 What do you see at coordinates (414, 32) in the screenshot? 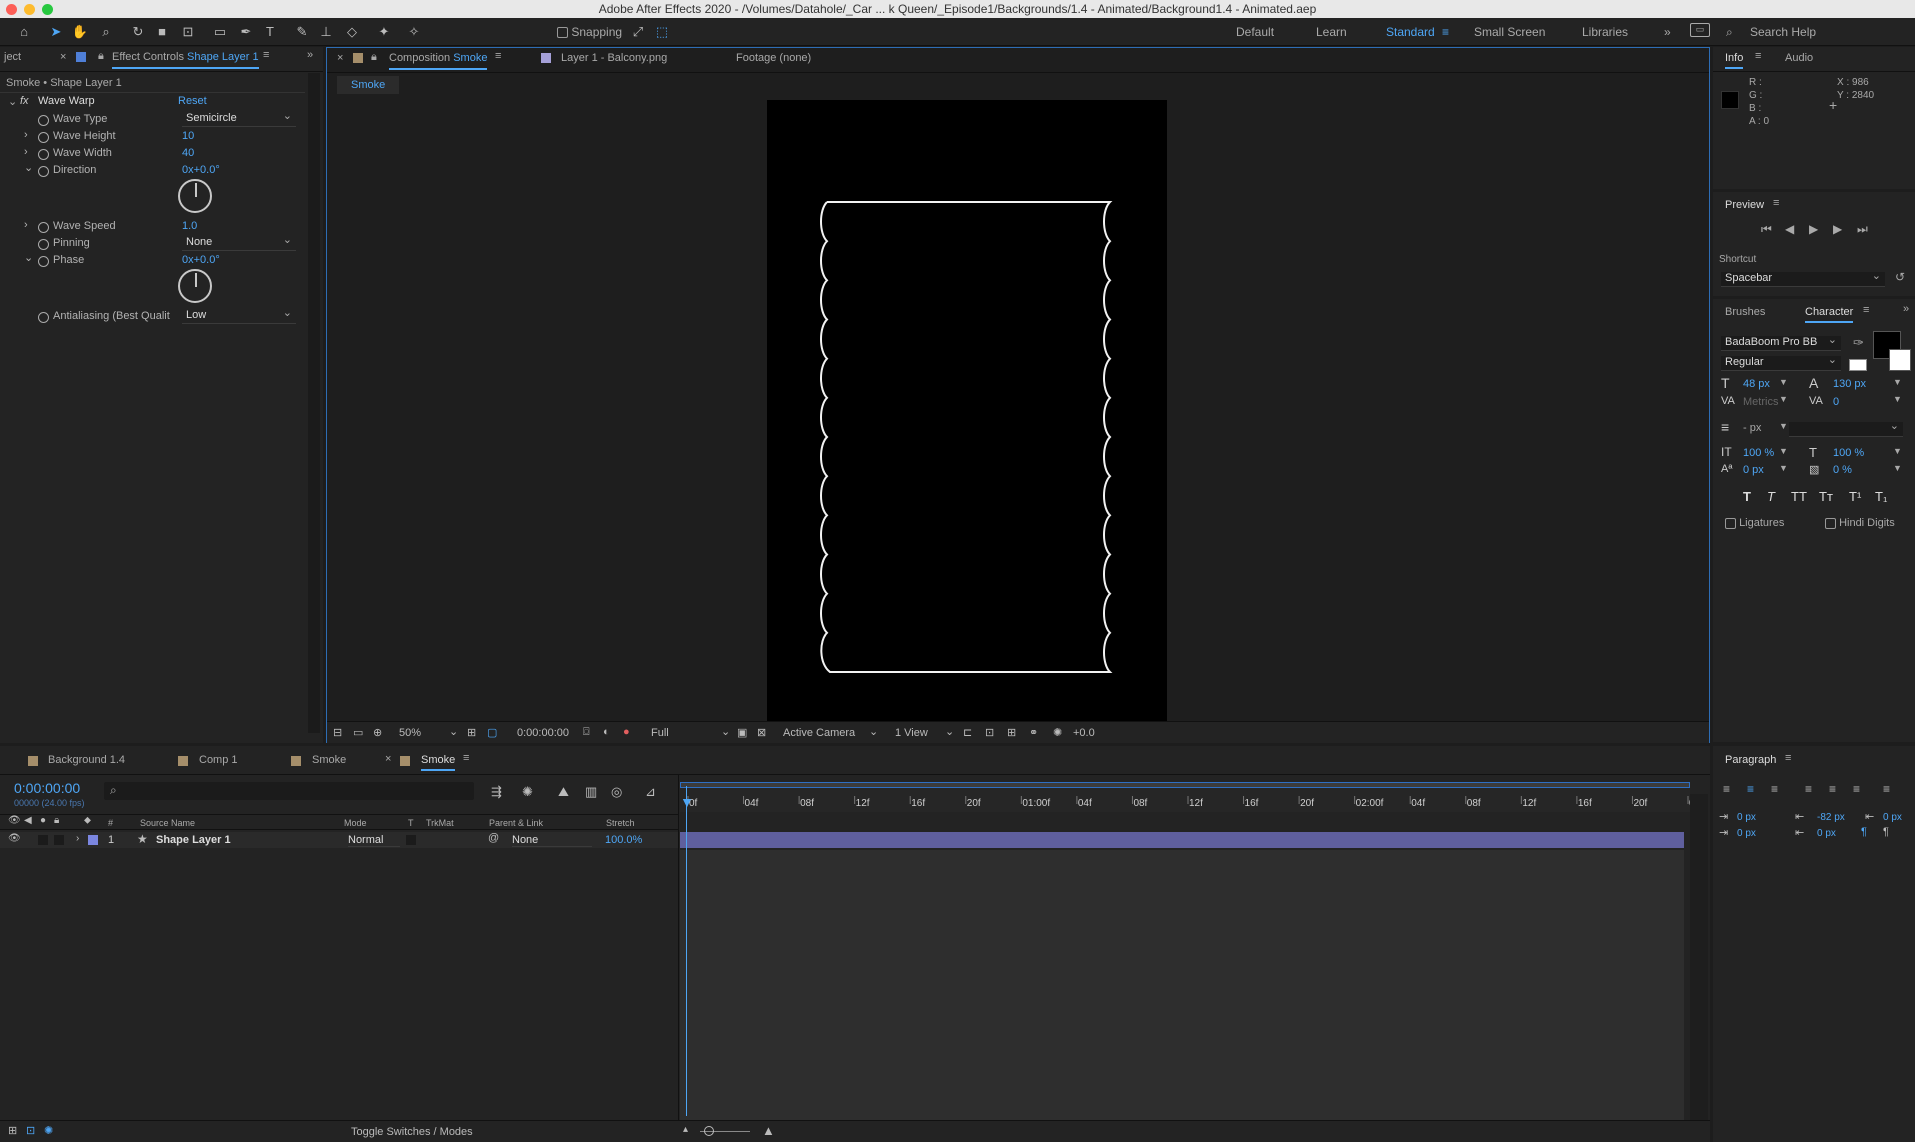
I see `puppet-pin-tool-icon: ✧` at bounding box center [414, 32].